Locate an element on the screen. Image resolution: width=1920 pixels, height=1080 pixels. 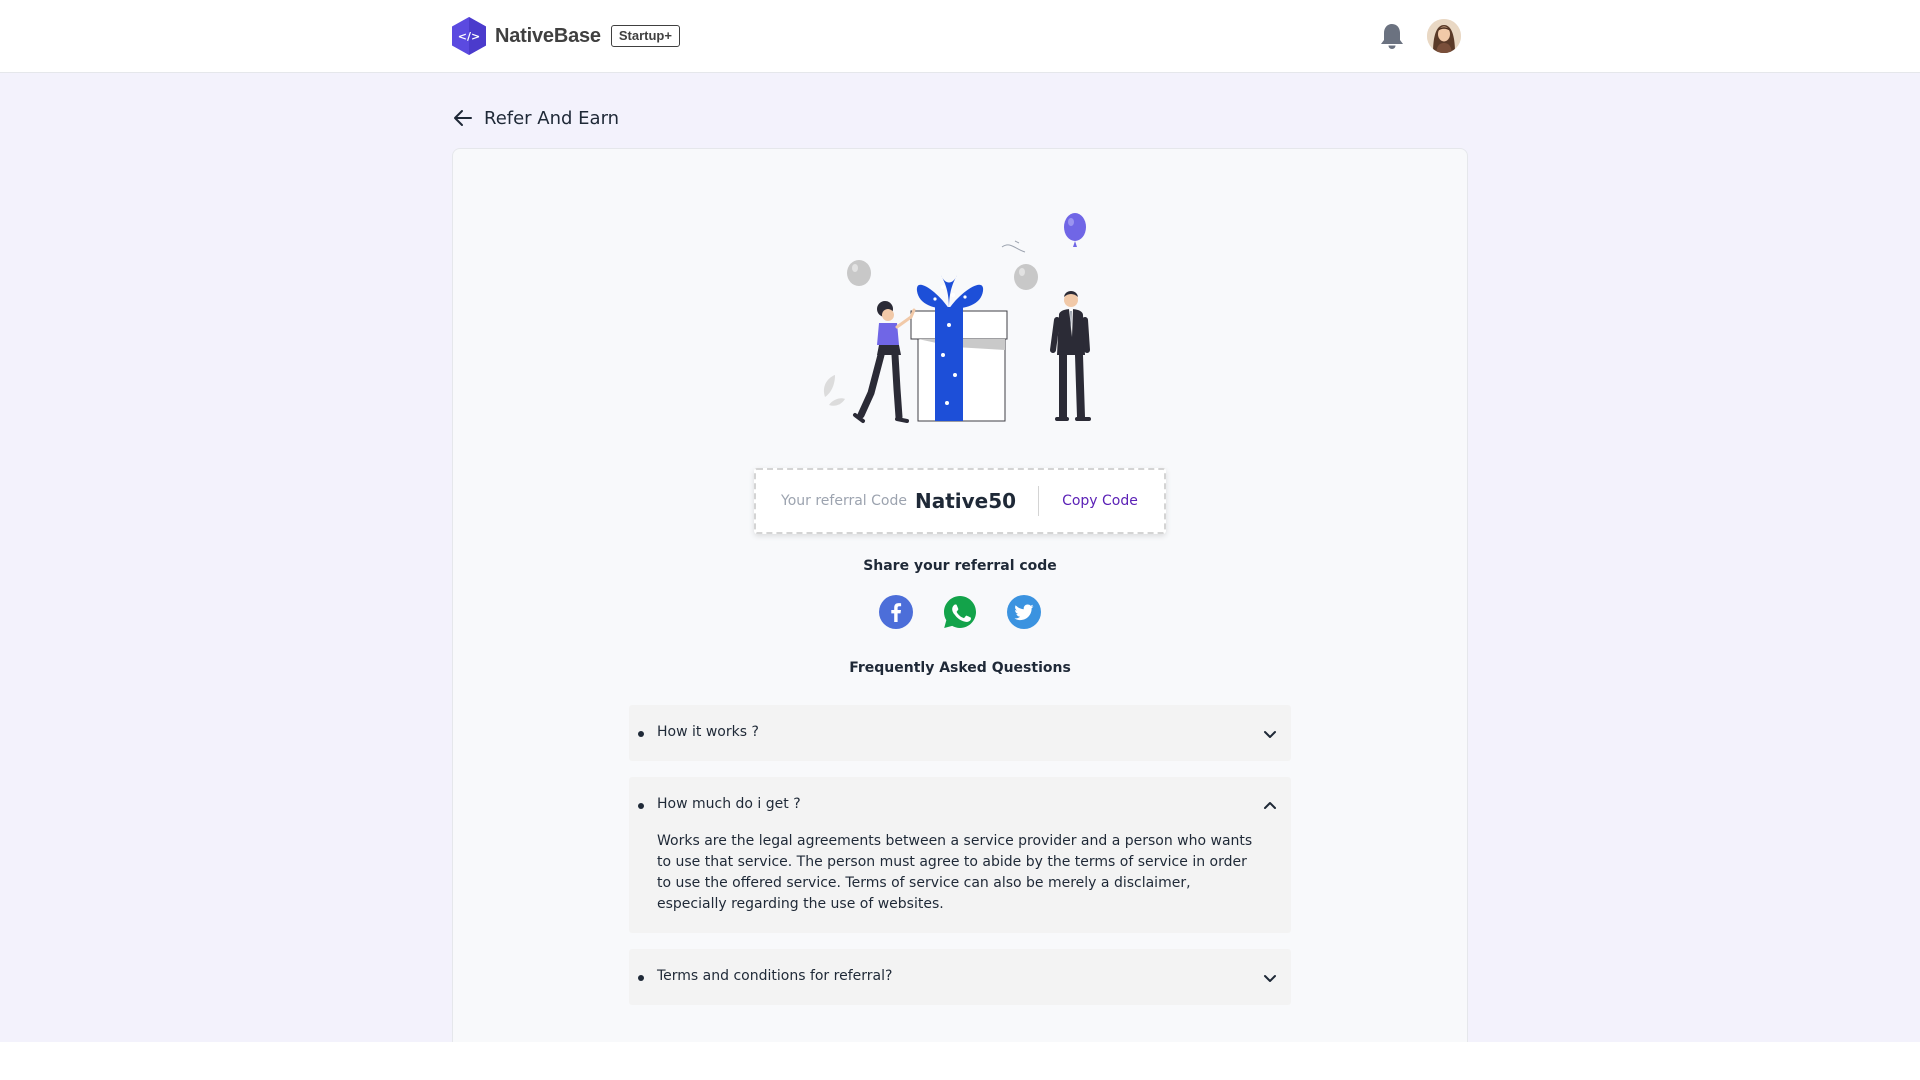
top-navbar: </> NativeBase Startup+ is located at coordinates (960, 36).